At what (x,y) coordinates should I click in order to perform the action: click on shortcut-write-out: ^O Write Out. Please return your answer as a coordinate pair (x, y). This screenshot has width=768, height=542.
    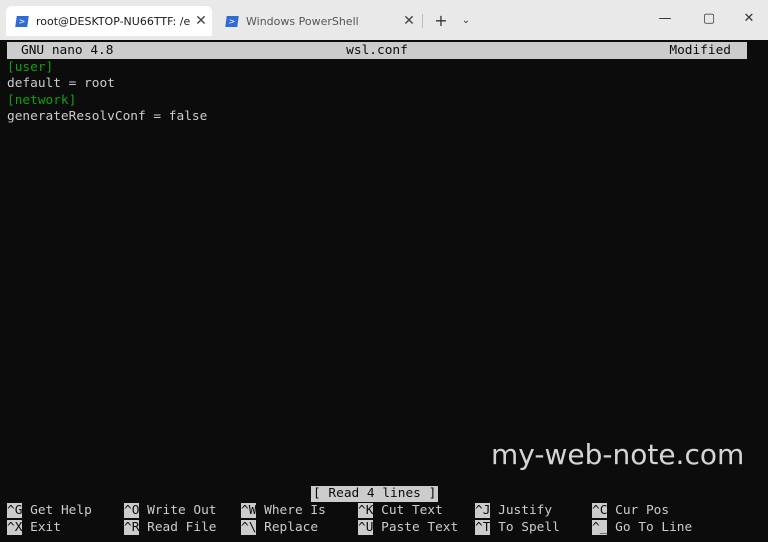
    Looking at the image, I should click on (170, 510).